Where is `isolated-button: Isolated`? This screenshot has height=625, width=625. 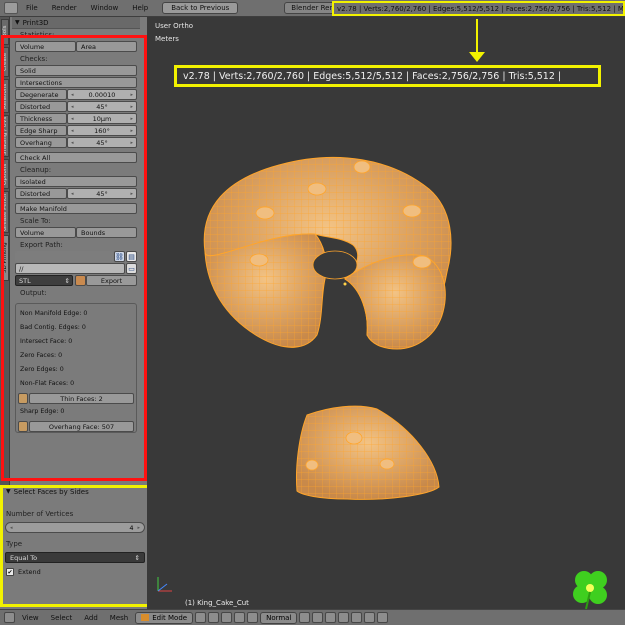
isolated-button: Isolated is located at coordinates (76, 181).